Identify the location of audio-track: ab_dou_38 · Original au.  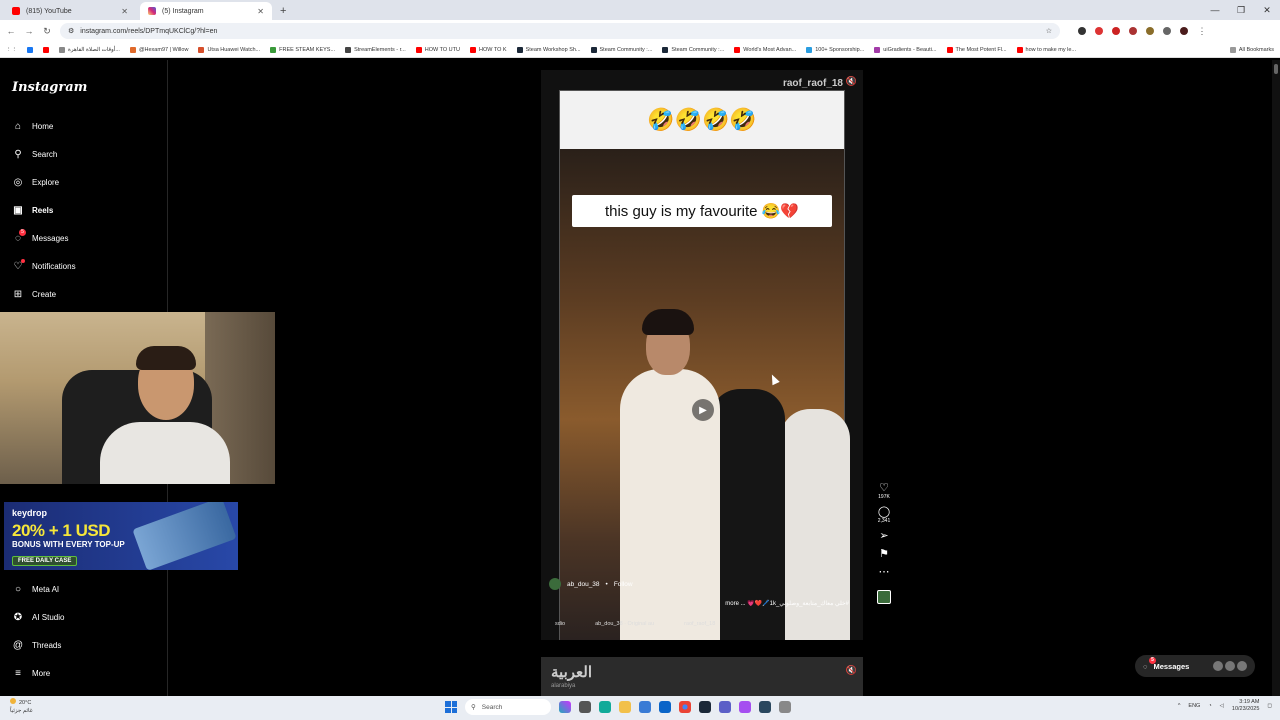
(624, 624).